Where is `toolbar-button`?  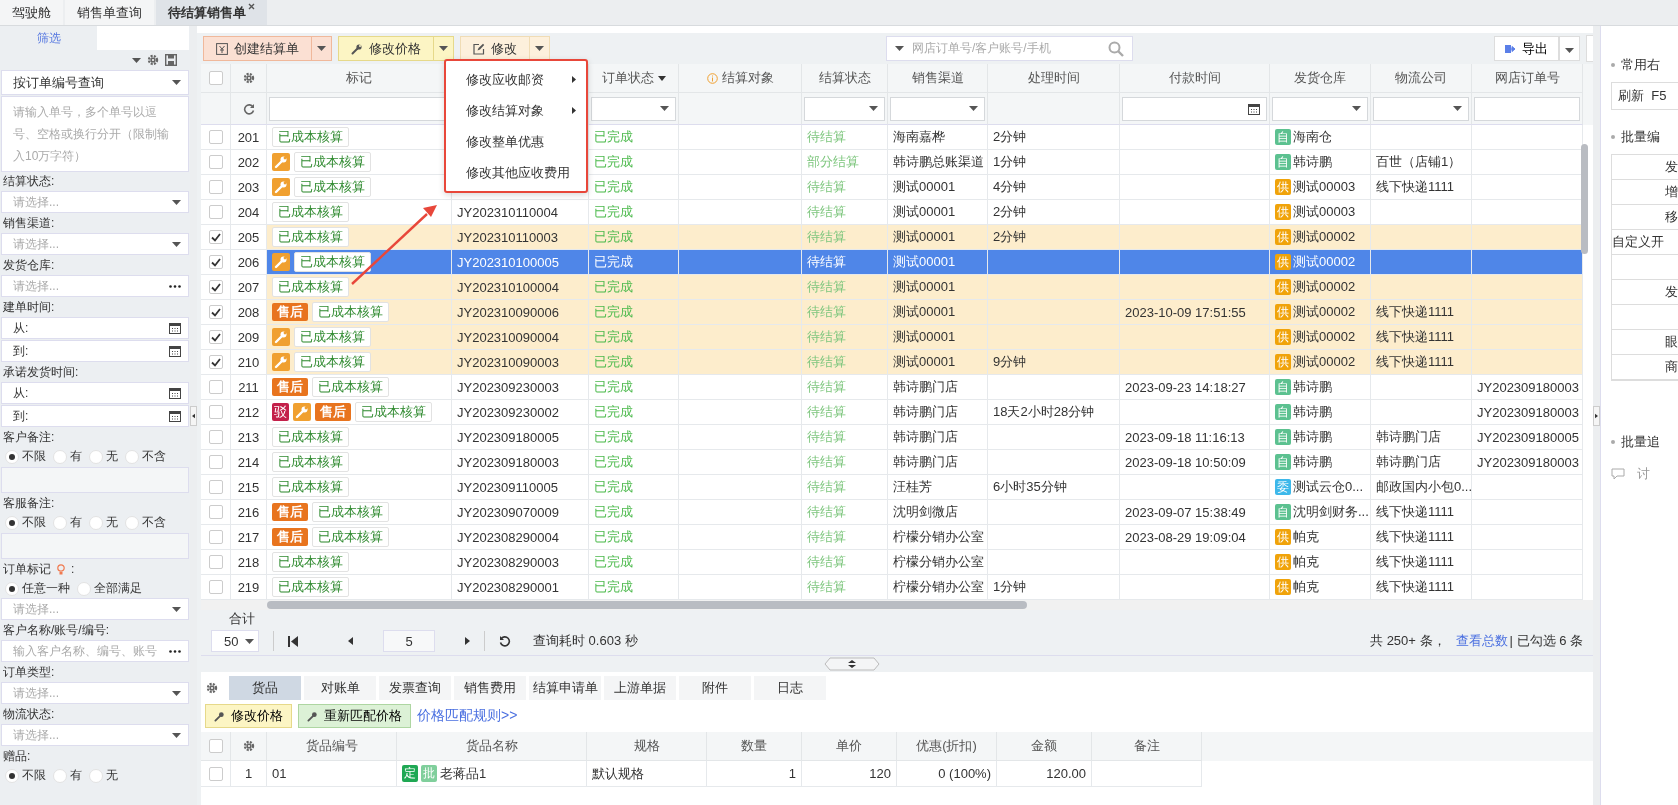 toolbar-button is located at coordinates (1589, 48).